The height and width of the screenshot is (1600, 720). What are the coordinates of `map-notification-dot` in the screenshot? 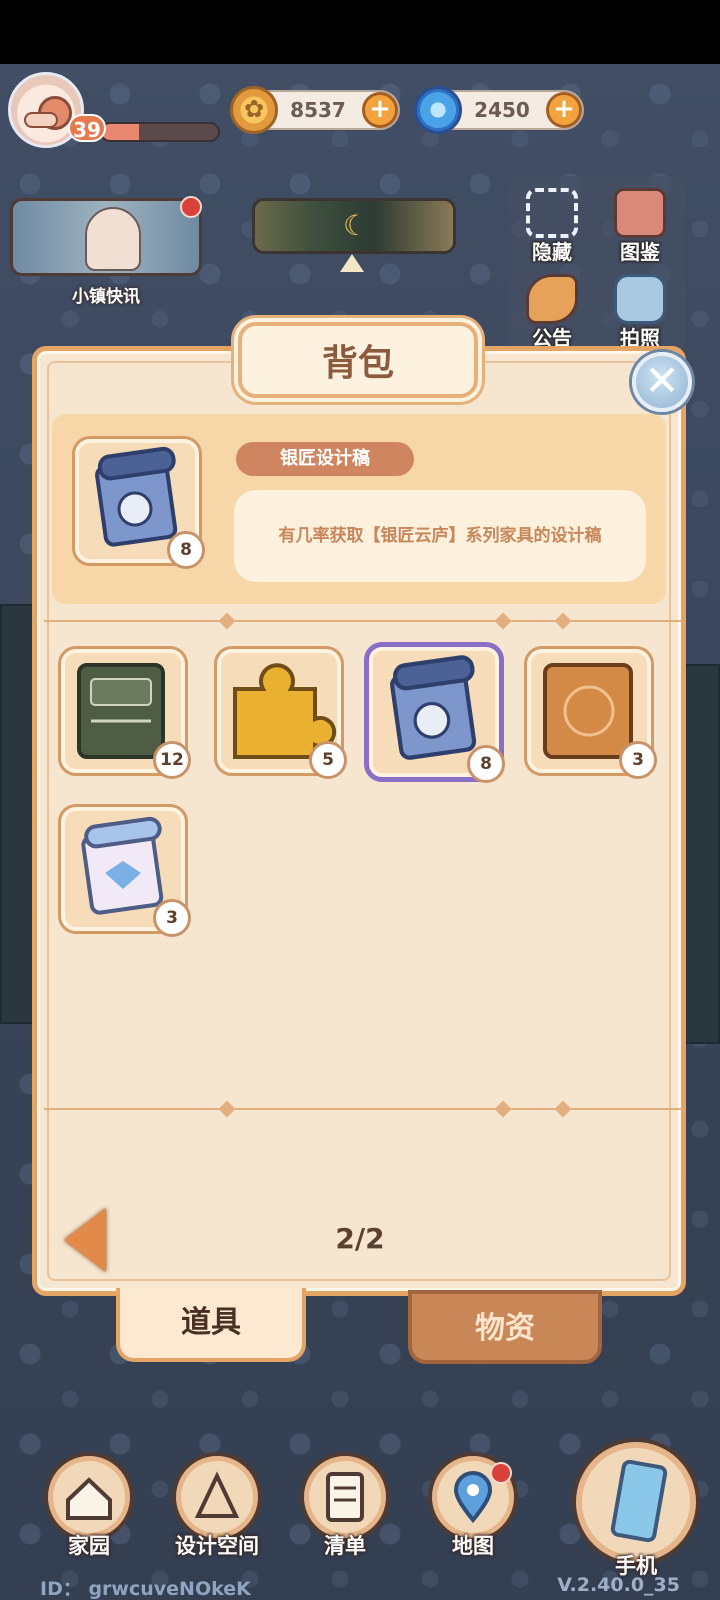 It's located at (501, 1473).